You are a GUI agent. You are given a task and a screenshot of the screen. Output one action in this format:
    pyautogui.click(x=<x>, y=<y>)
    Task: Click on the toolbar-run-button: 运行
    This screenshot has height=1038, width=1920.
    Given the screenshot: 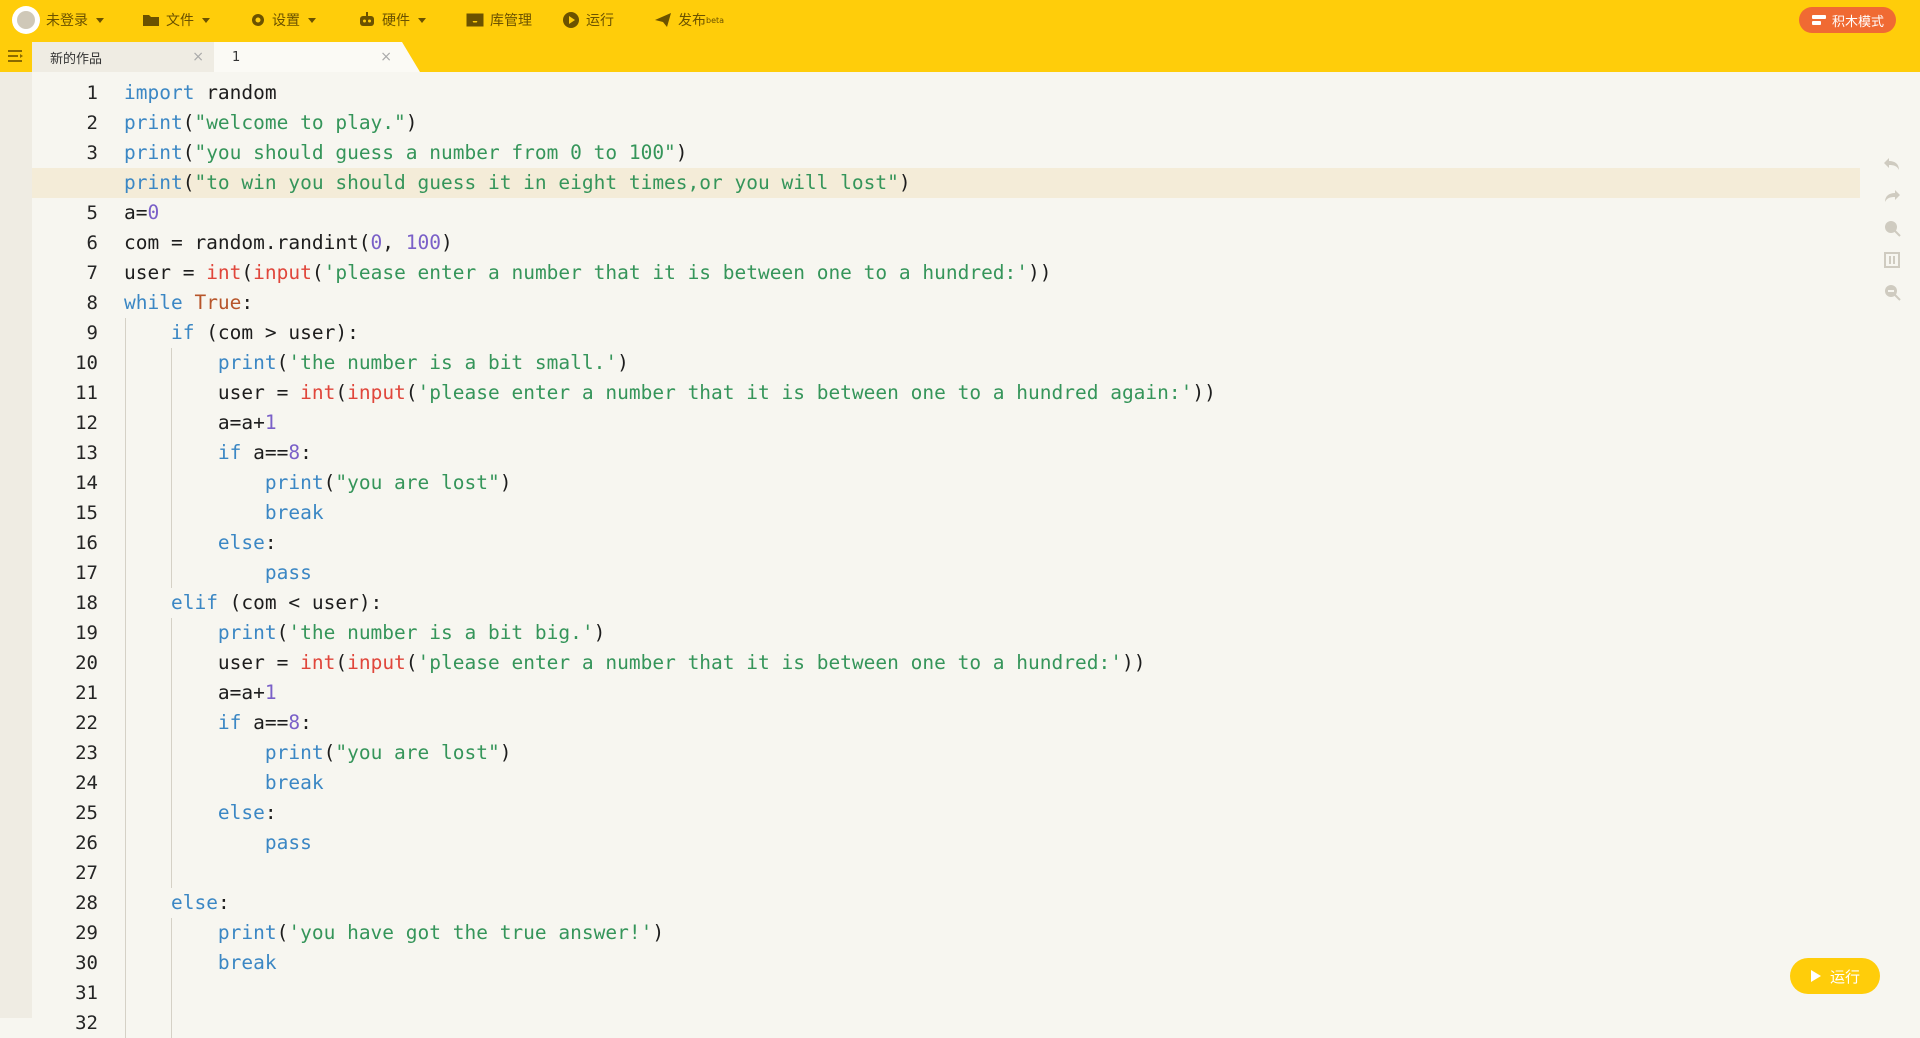 What is the action you would take?
    pyautogui.click(x=588, y=20)
    